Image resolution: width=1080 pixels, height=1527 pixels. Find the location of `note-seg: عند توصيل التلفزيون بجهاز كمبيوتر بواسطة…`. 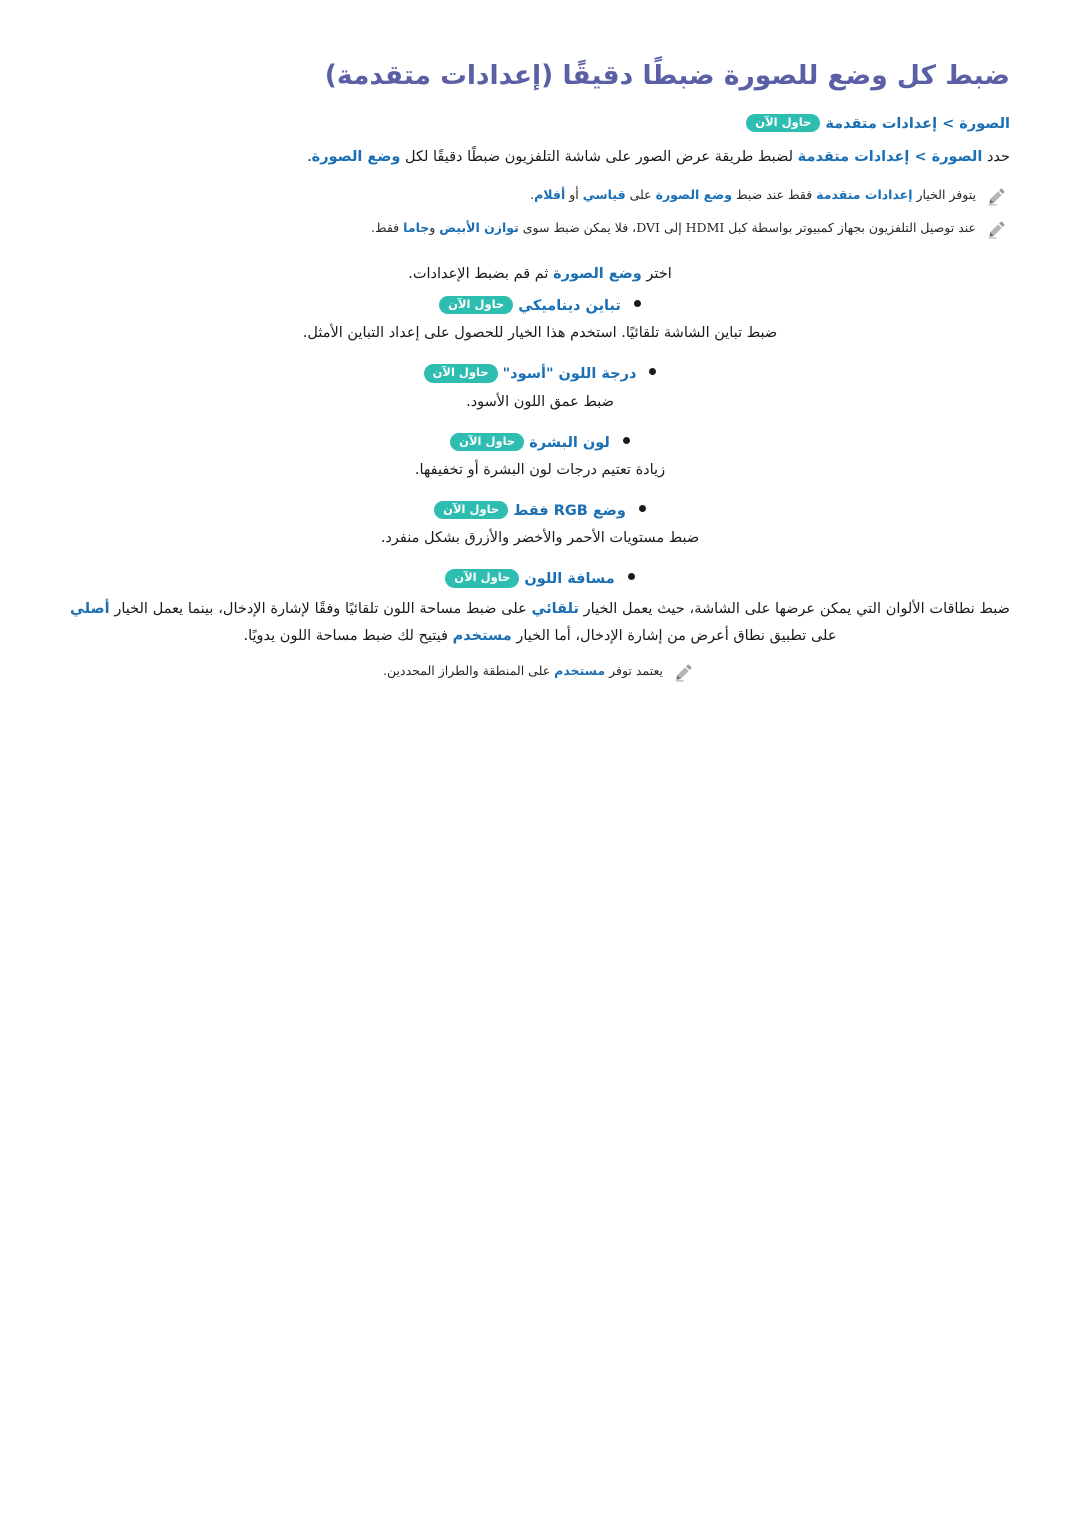

note-seg: عند توصيل التلفزيون بجهاز كمبيوتر بواسطة… is located at coordinates (747, 227).